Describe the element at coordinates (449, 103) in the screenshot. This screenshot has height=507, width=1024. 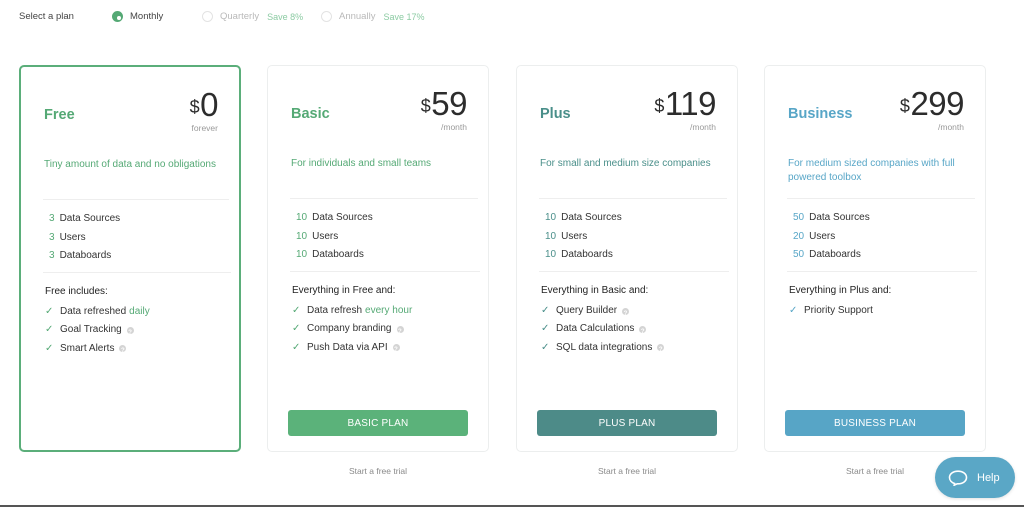
I see `price-amount: 59` at that location.